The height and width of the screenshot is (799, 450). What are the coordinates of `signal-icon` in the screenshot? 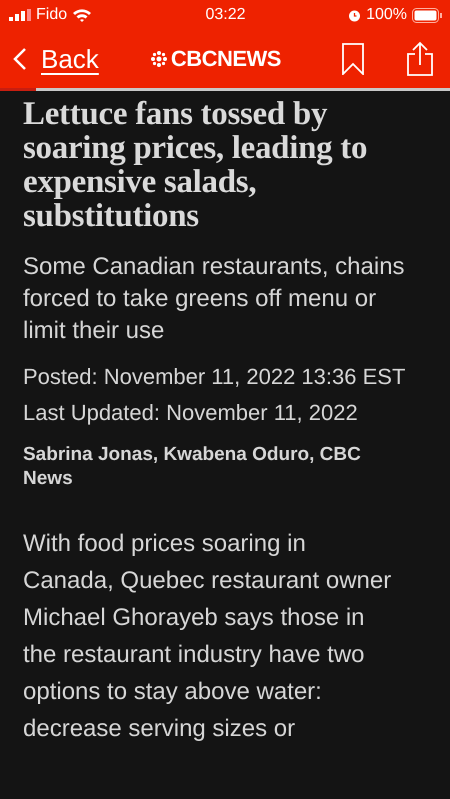 It's located at (20, 15).